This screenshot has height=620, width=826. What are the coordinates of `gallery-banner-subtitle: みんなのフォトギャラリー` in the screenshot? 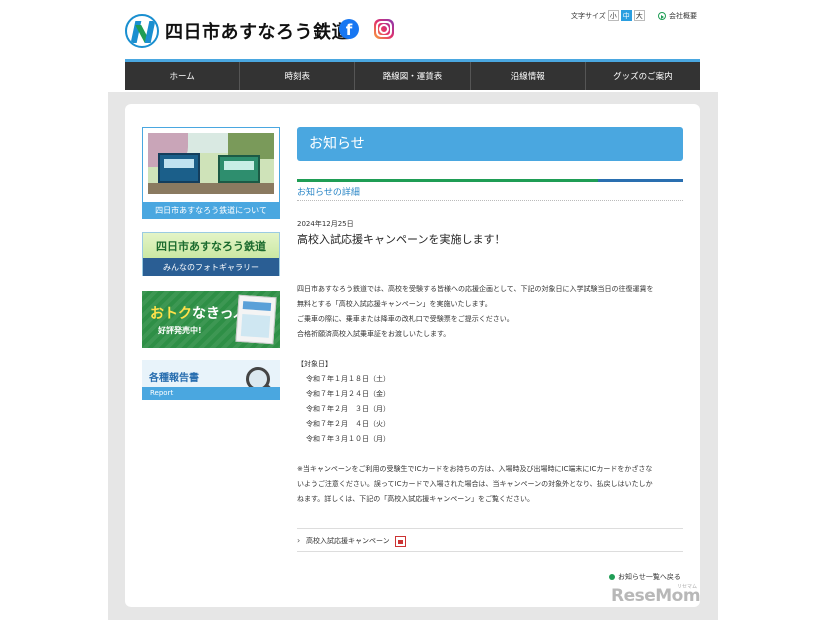 It's located at (211, 267).